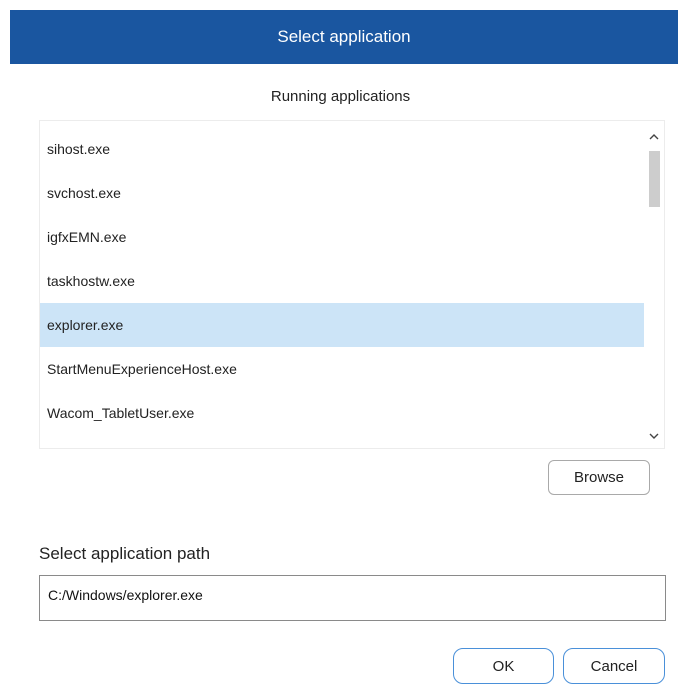 The height and width of the screenshot is (693, 681). I want to click on list-item: igfxEMN.exe, so click(343, 237).